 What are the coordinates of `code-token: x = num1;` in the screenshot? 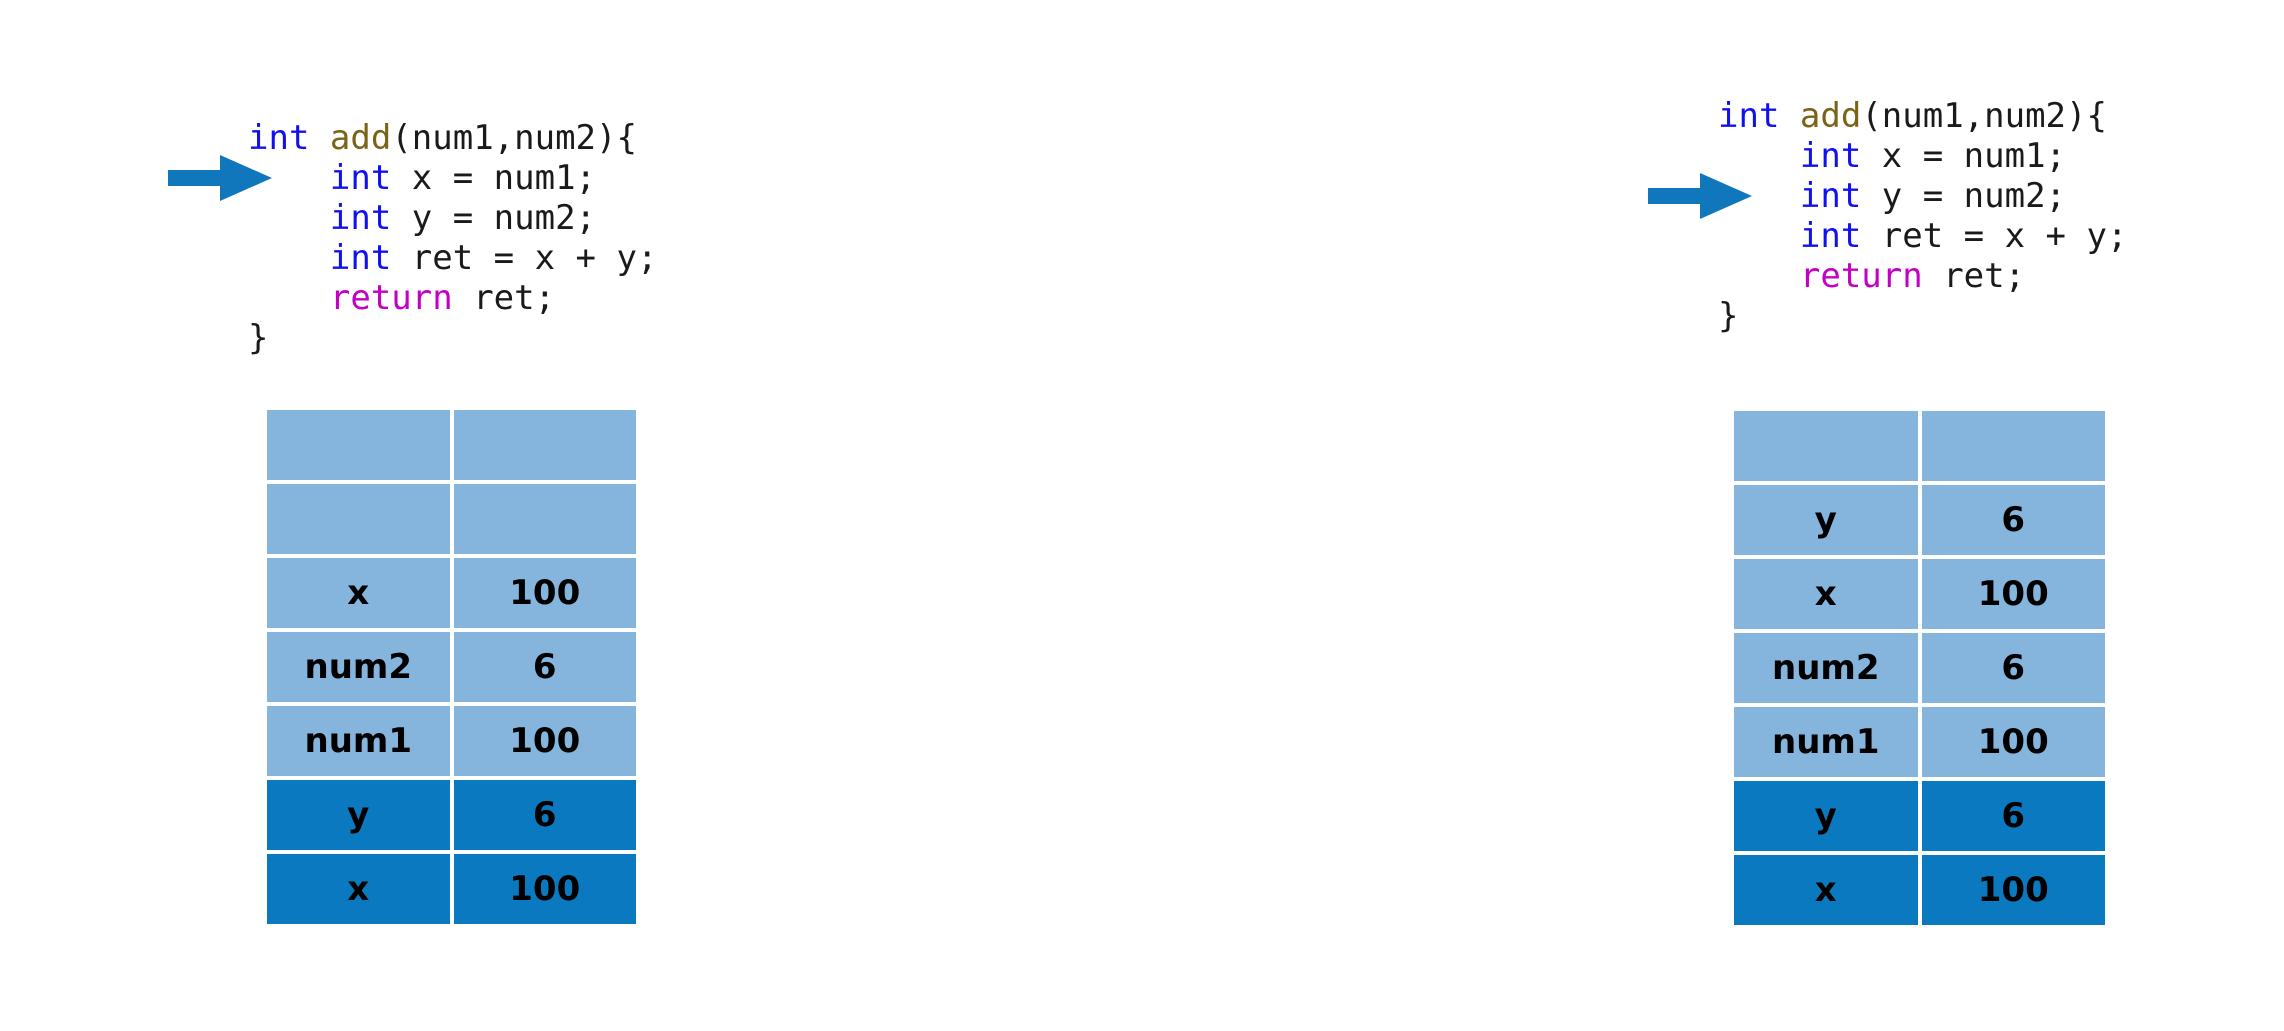 It's located at (494, 178).